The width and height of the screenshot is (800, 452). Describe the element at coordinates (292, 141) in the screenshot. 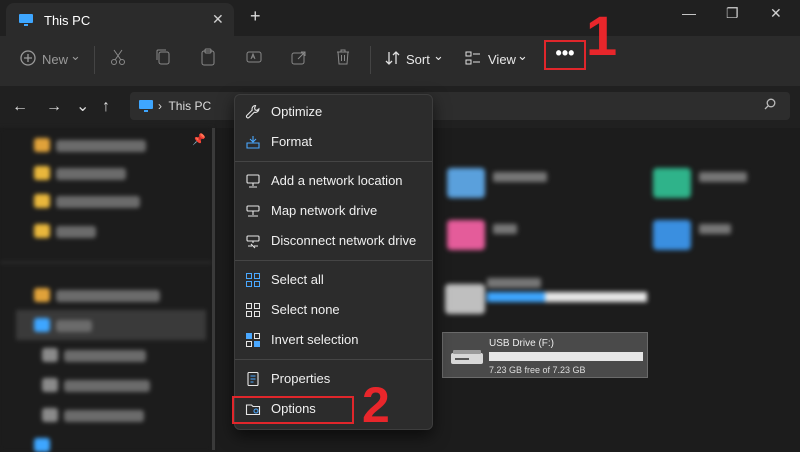

I see `menu-item-label: Format` at that location.